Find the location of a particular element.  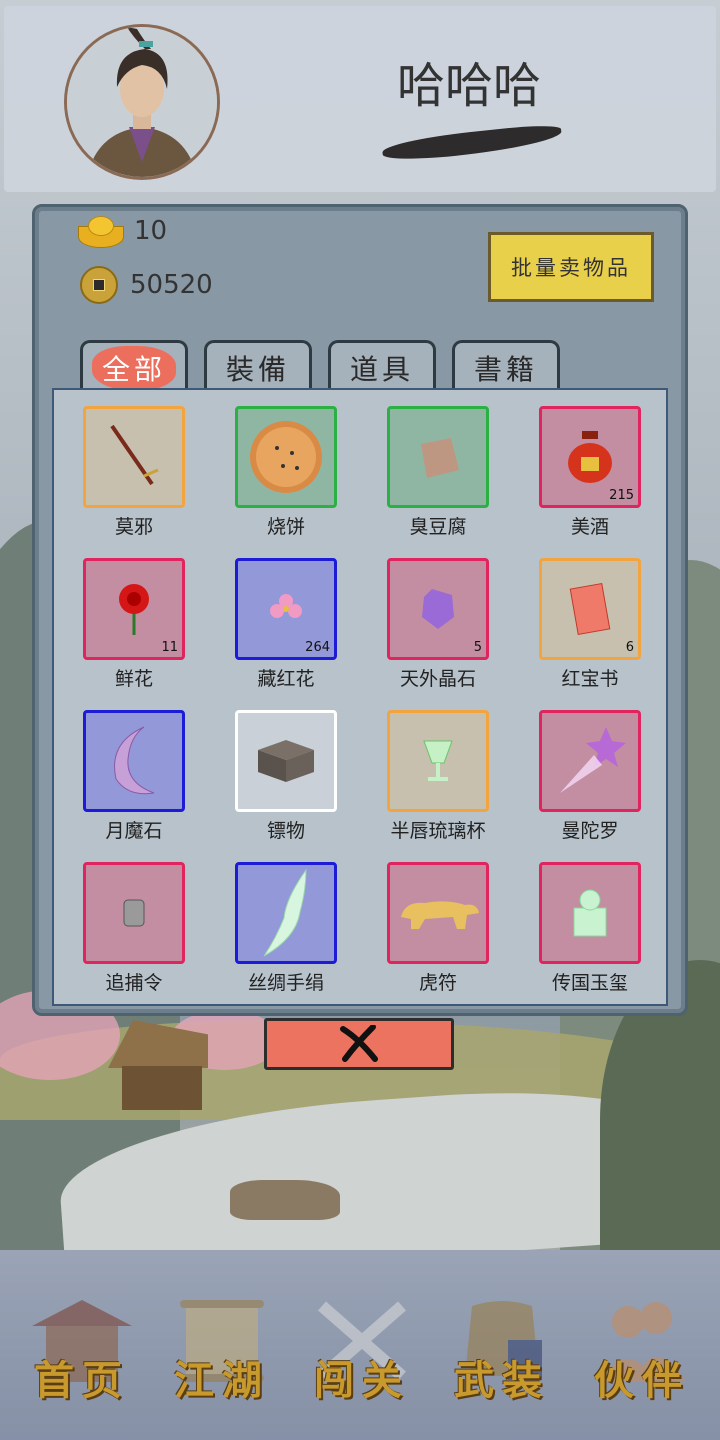

item-slot: 264 is located at coordinates (286, 609).